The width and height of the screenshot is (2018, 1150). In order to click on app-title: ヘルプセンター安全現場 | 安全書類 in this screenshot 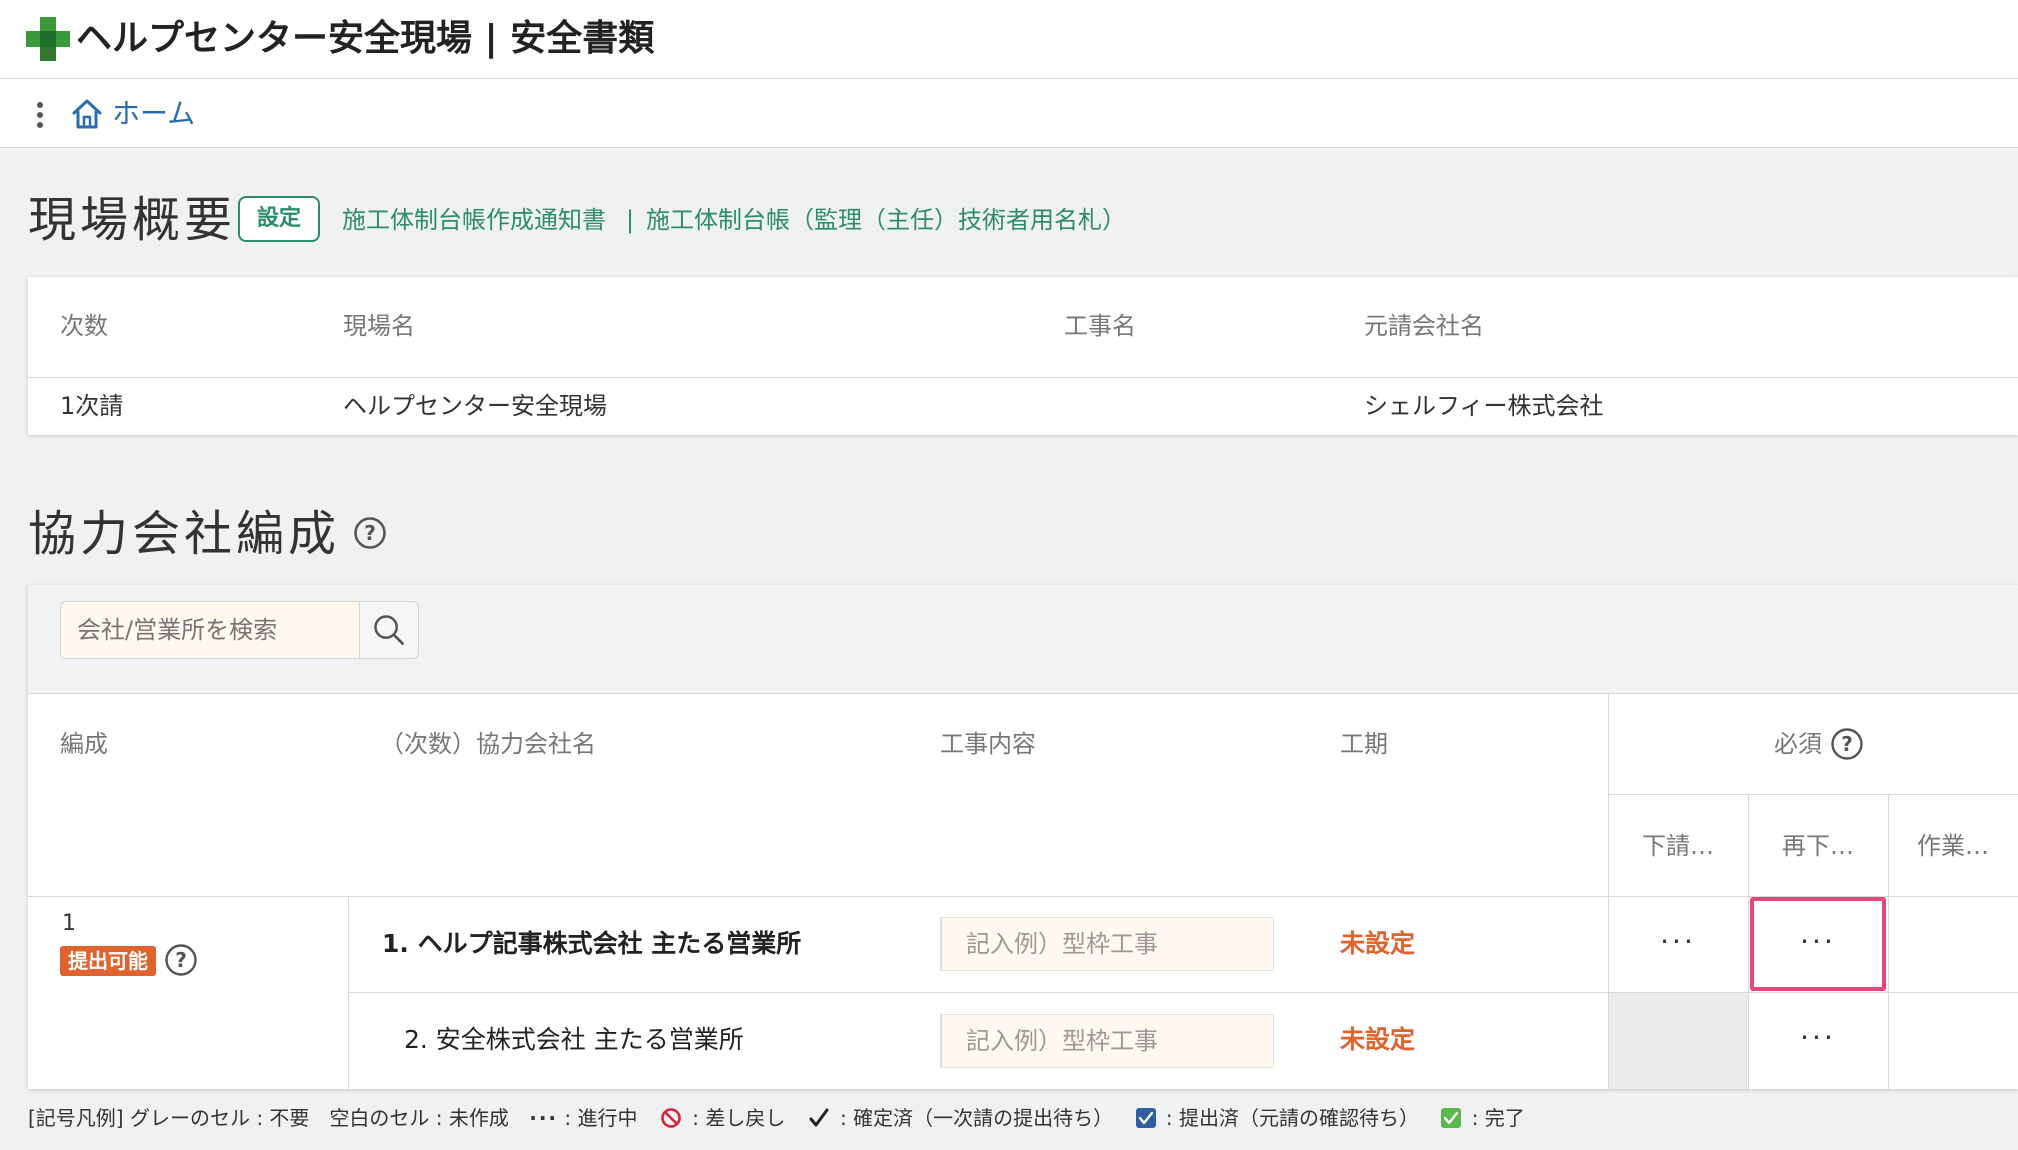, I will do `click(365, 38)`.